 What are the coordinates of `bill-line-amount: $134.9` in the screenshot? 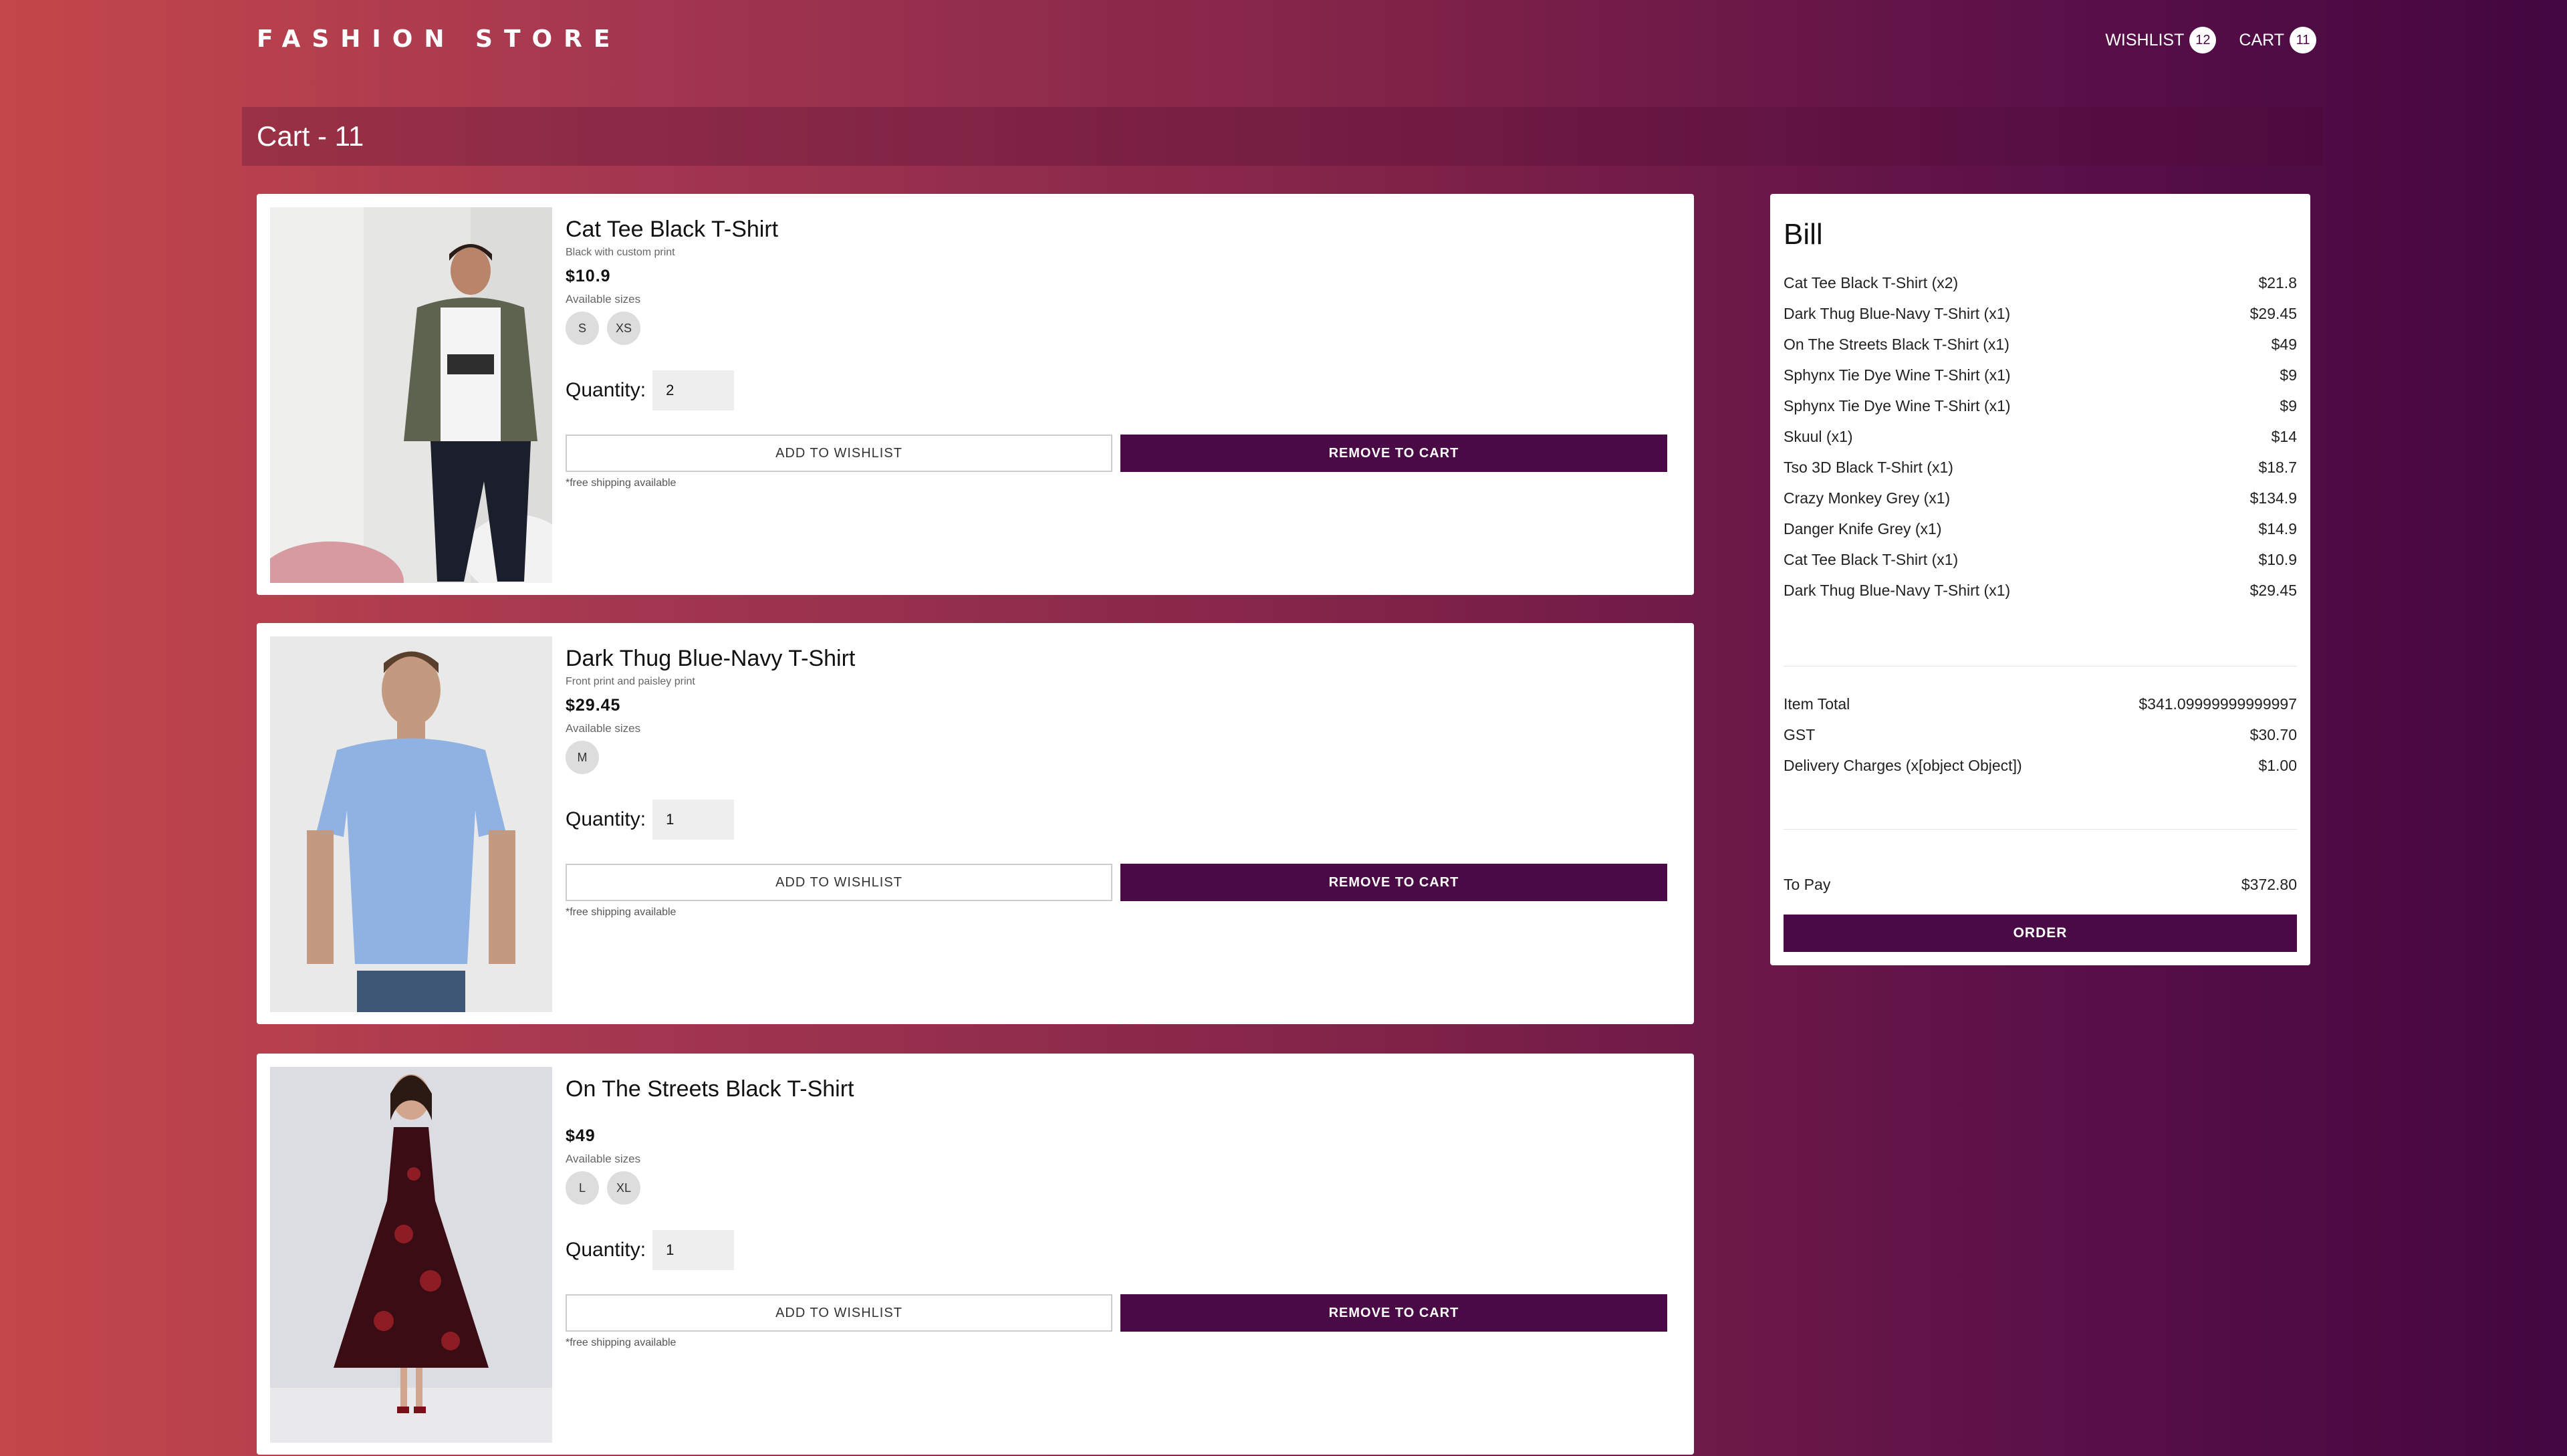 It's located at (2273, 498).